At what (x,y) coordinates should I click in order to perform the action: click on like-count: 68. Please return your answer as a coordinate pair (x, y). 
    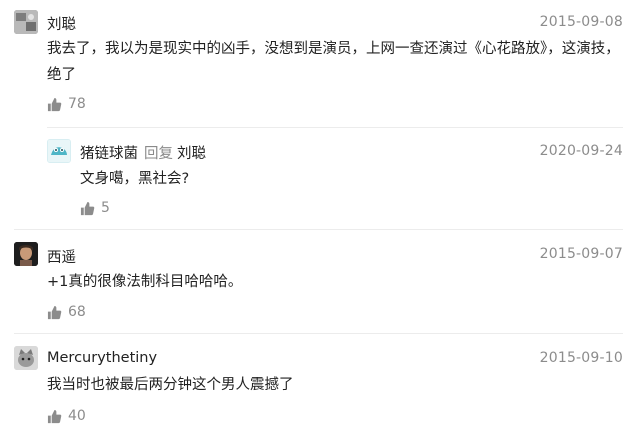
    Looking at the image, I should click on (77, 312).